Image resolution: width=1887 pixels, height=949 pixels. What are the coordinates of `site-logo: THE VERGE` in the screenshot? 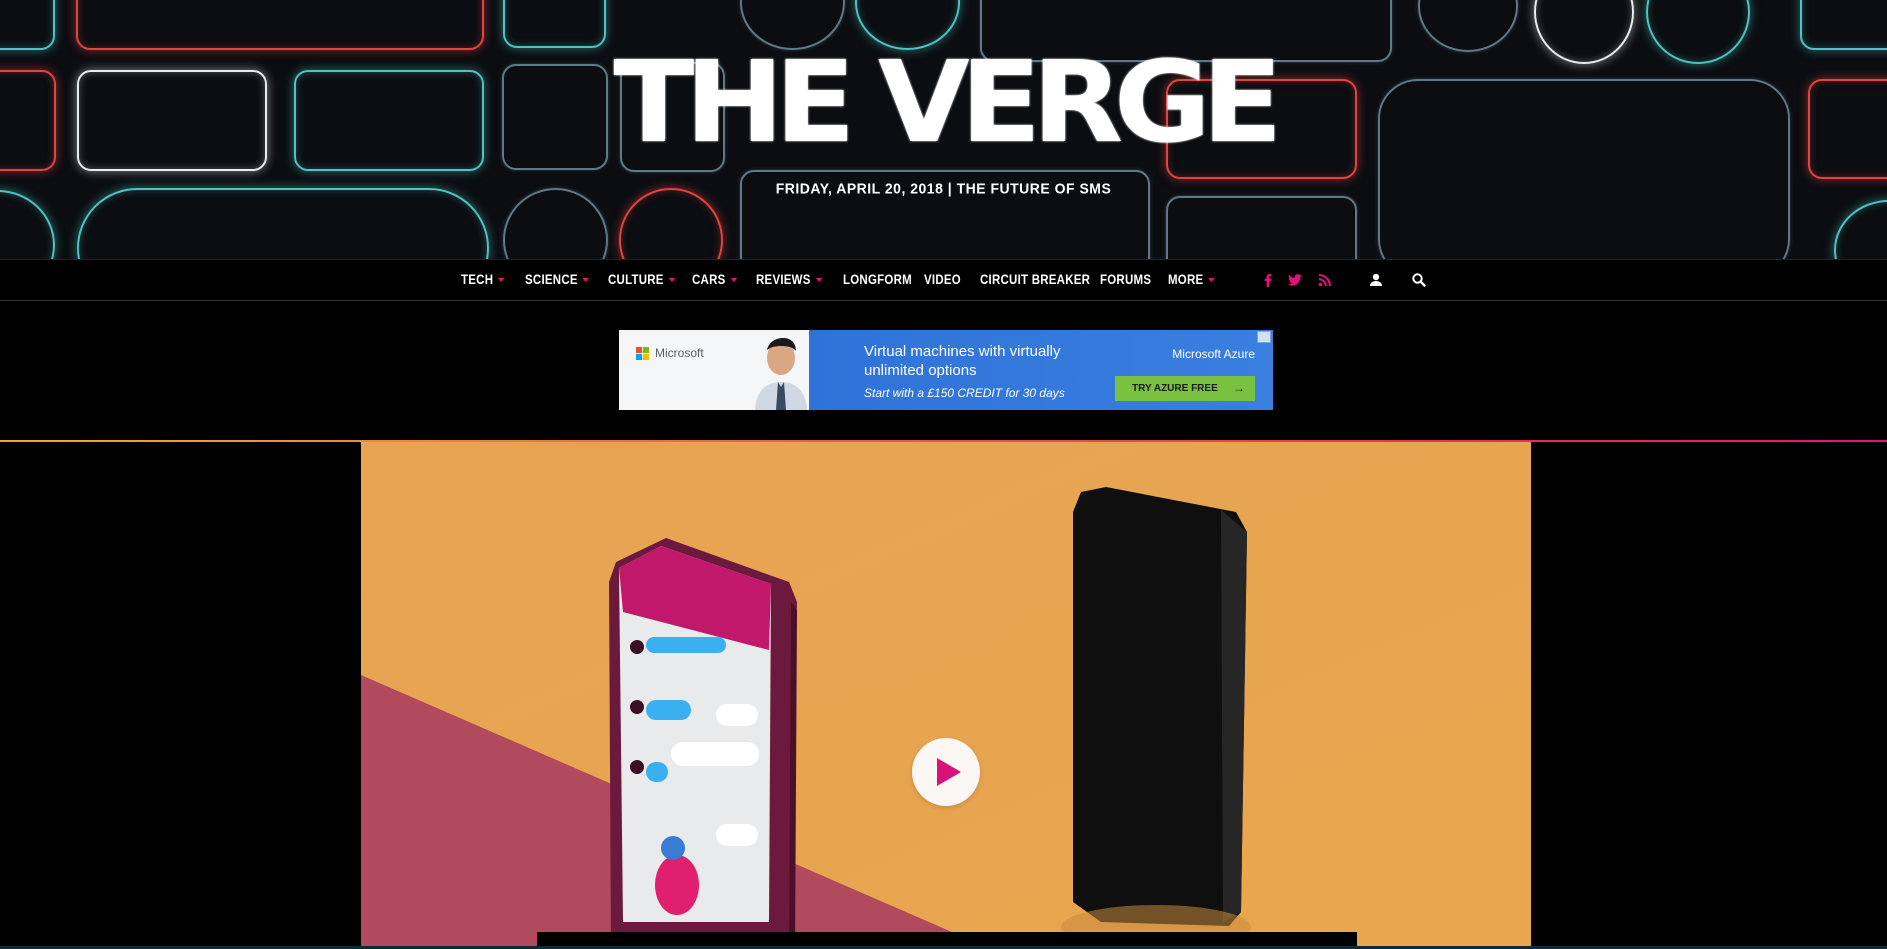 It's located at (943, 103).